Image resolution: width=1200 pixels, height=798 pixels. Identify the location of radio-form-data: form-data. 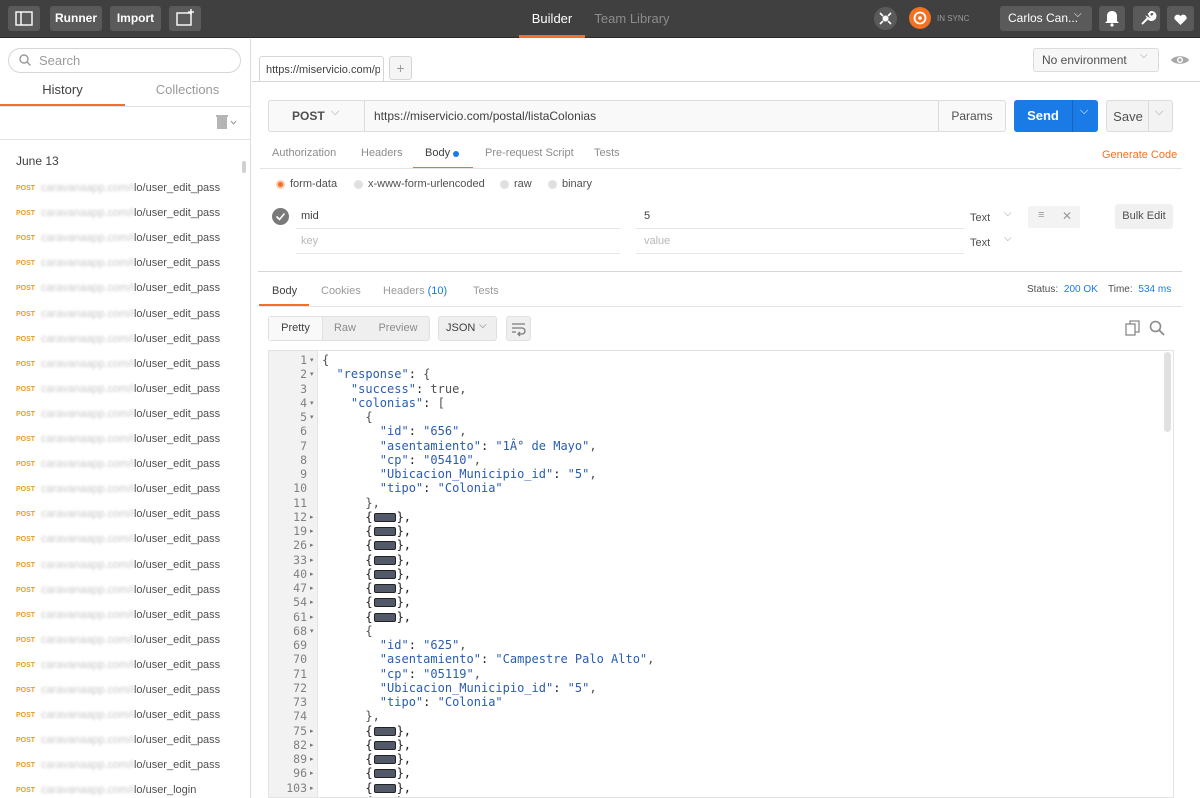
(311, 185).